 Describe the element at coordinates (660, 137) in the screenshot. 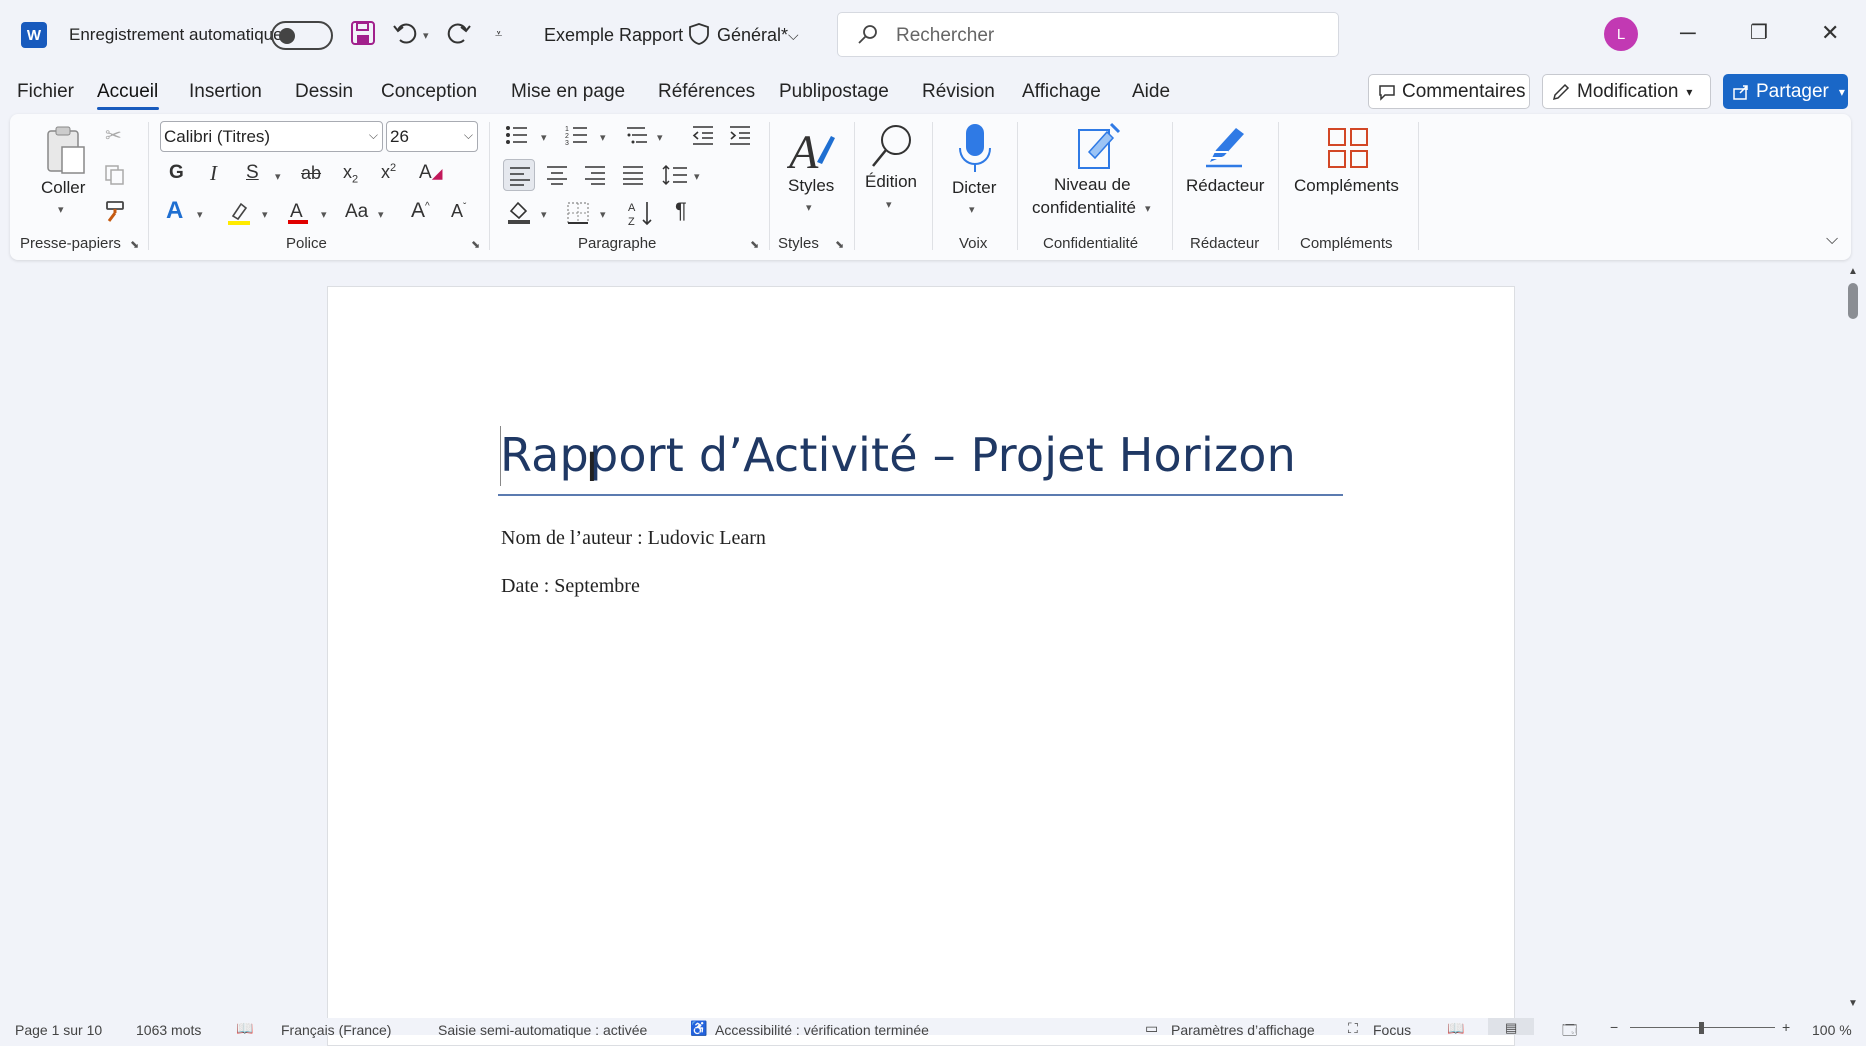

I see `multilevel-dropdown-icon: ▾` at that location.